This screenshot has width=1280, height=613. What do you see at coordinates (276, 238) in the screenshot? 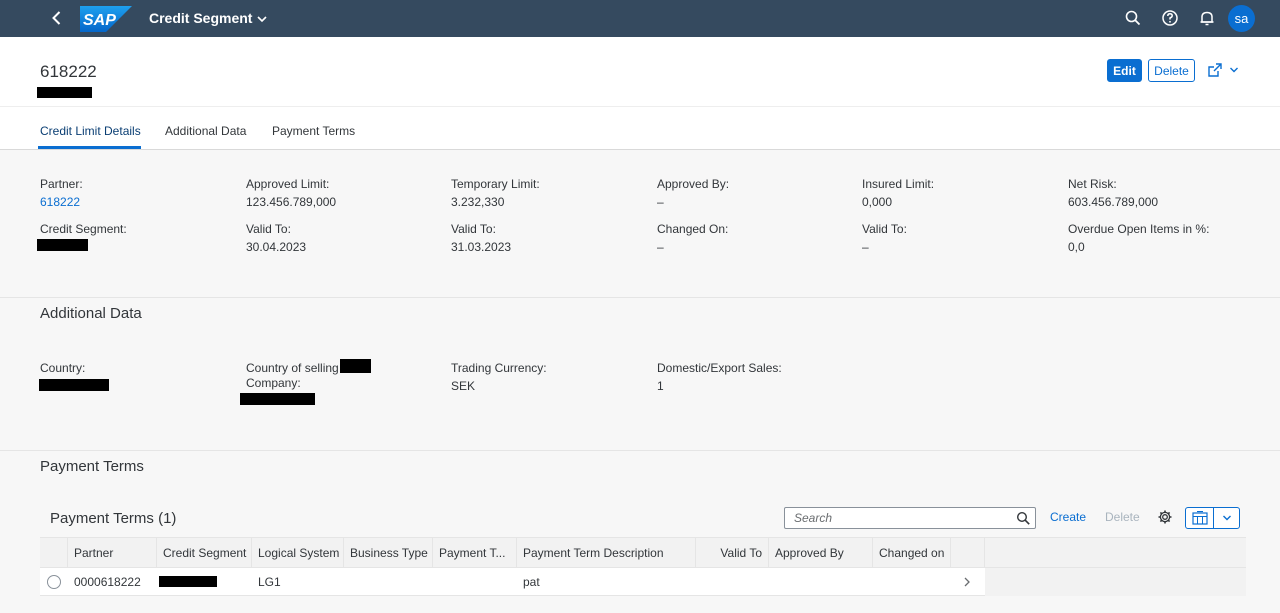
I see `field-valid-to-approved: Valid To: 30.04.2023` at bounding box center [276, 238].